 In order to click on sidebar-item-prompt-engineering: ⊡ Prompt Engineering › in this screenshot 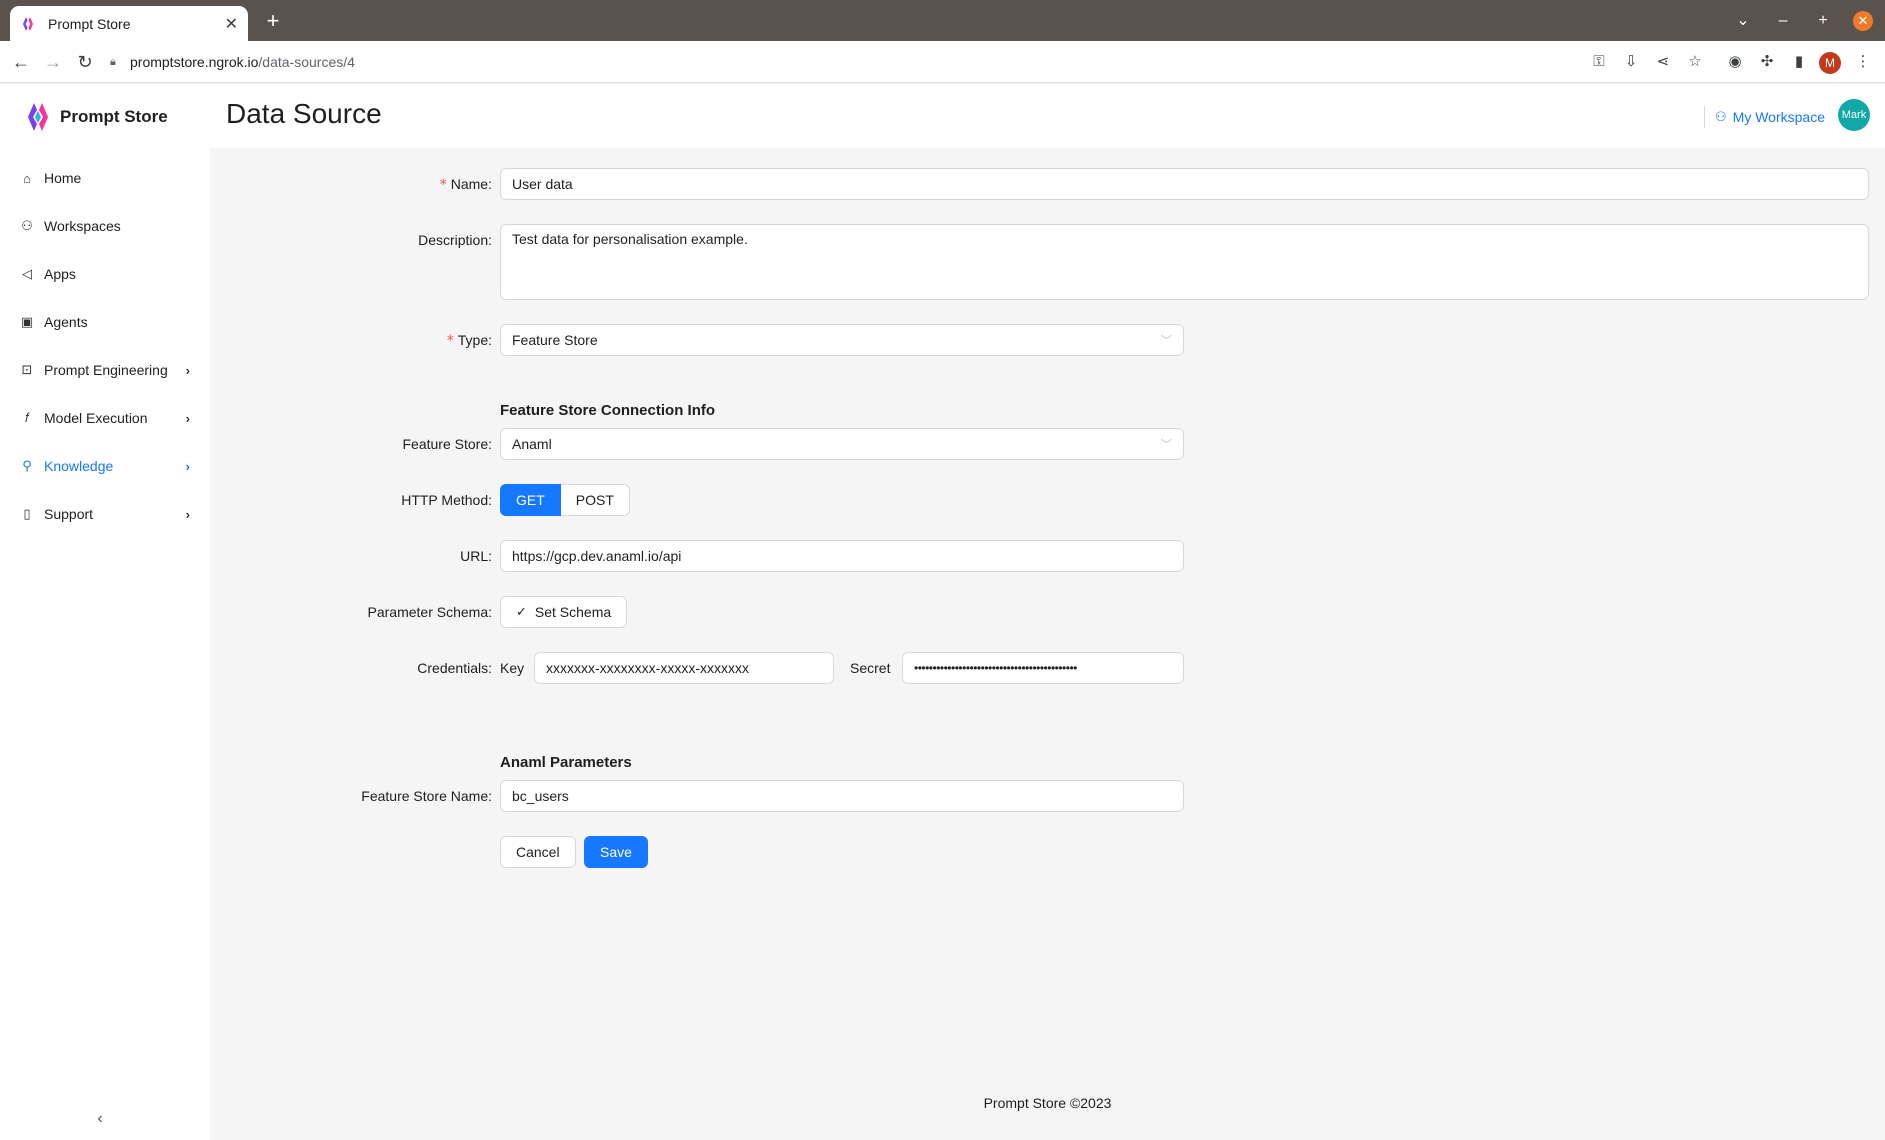, I will do `click(105, 370)`.